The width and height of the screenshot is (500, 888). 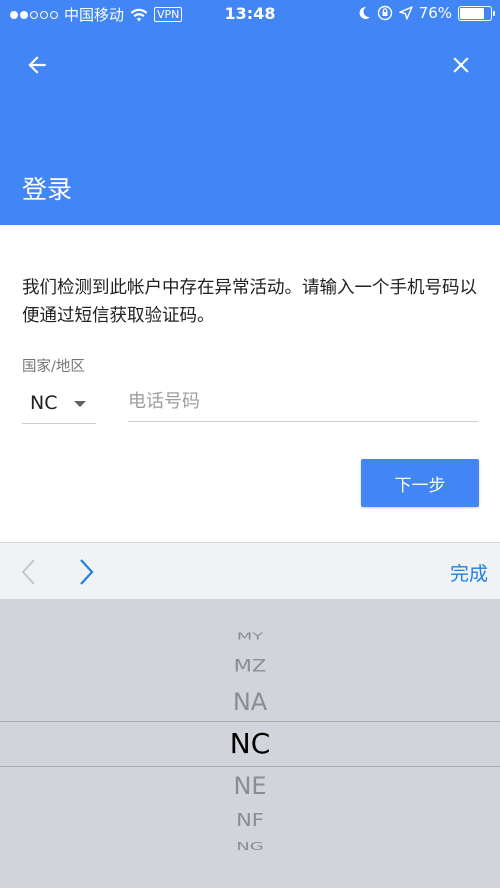 I want to click on next-button: 下一步, so click(x=420, y=483).